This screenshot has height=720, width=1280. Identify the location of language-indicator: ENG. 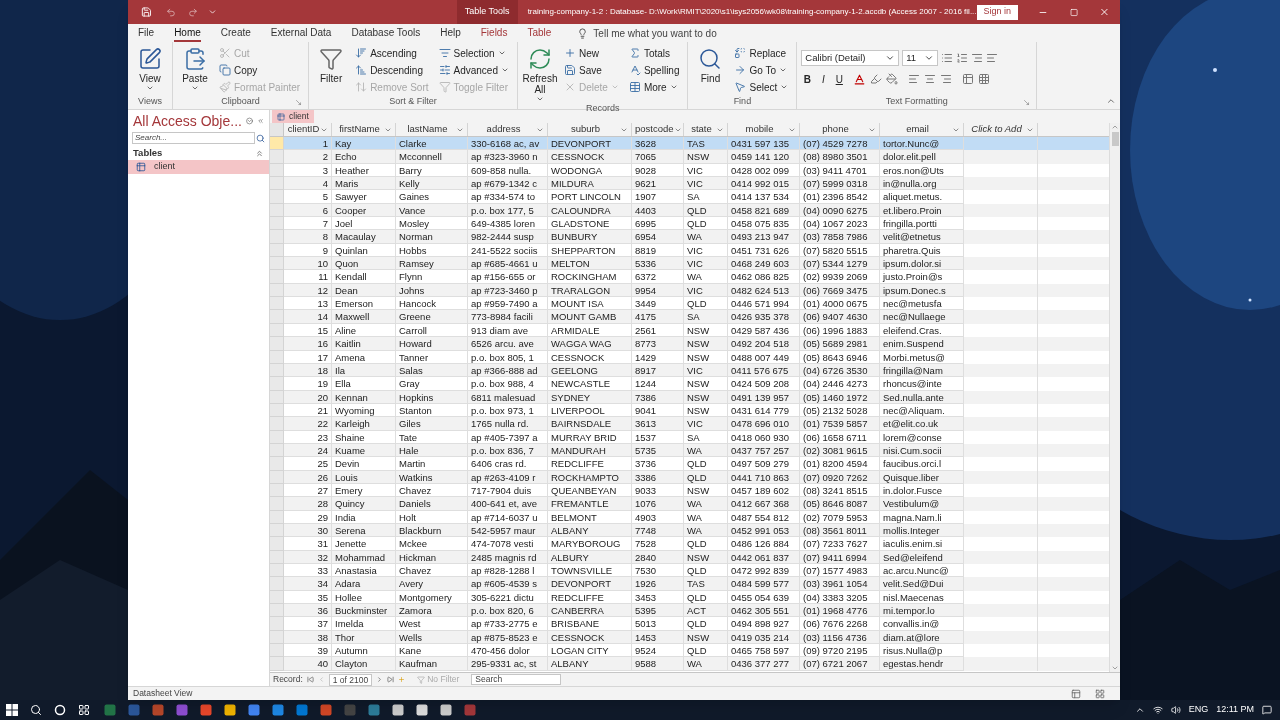
(1198, 710).